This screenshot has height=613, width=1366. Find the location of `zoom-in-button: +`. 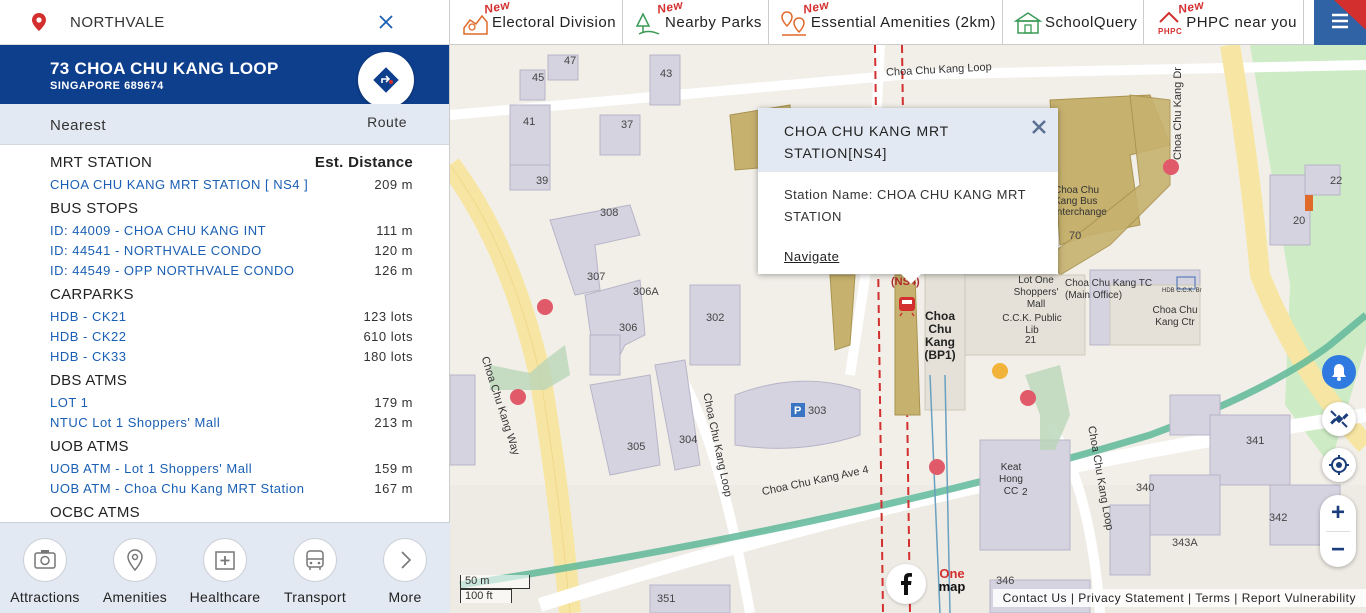

zoom-in-button: + is located at coordinates (1338, 513).